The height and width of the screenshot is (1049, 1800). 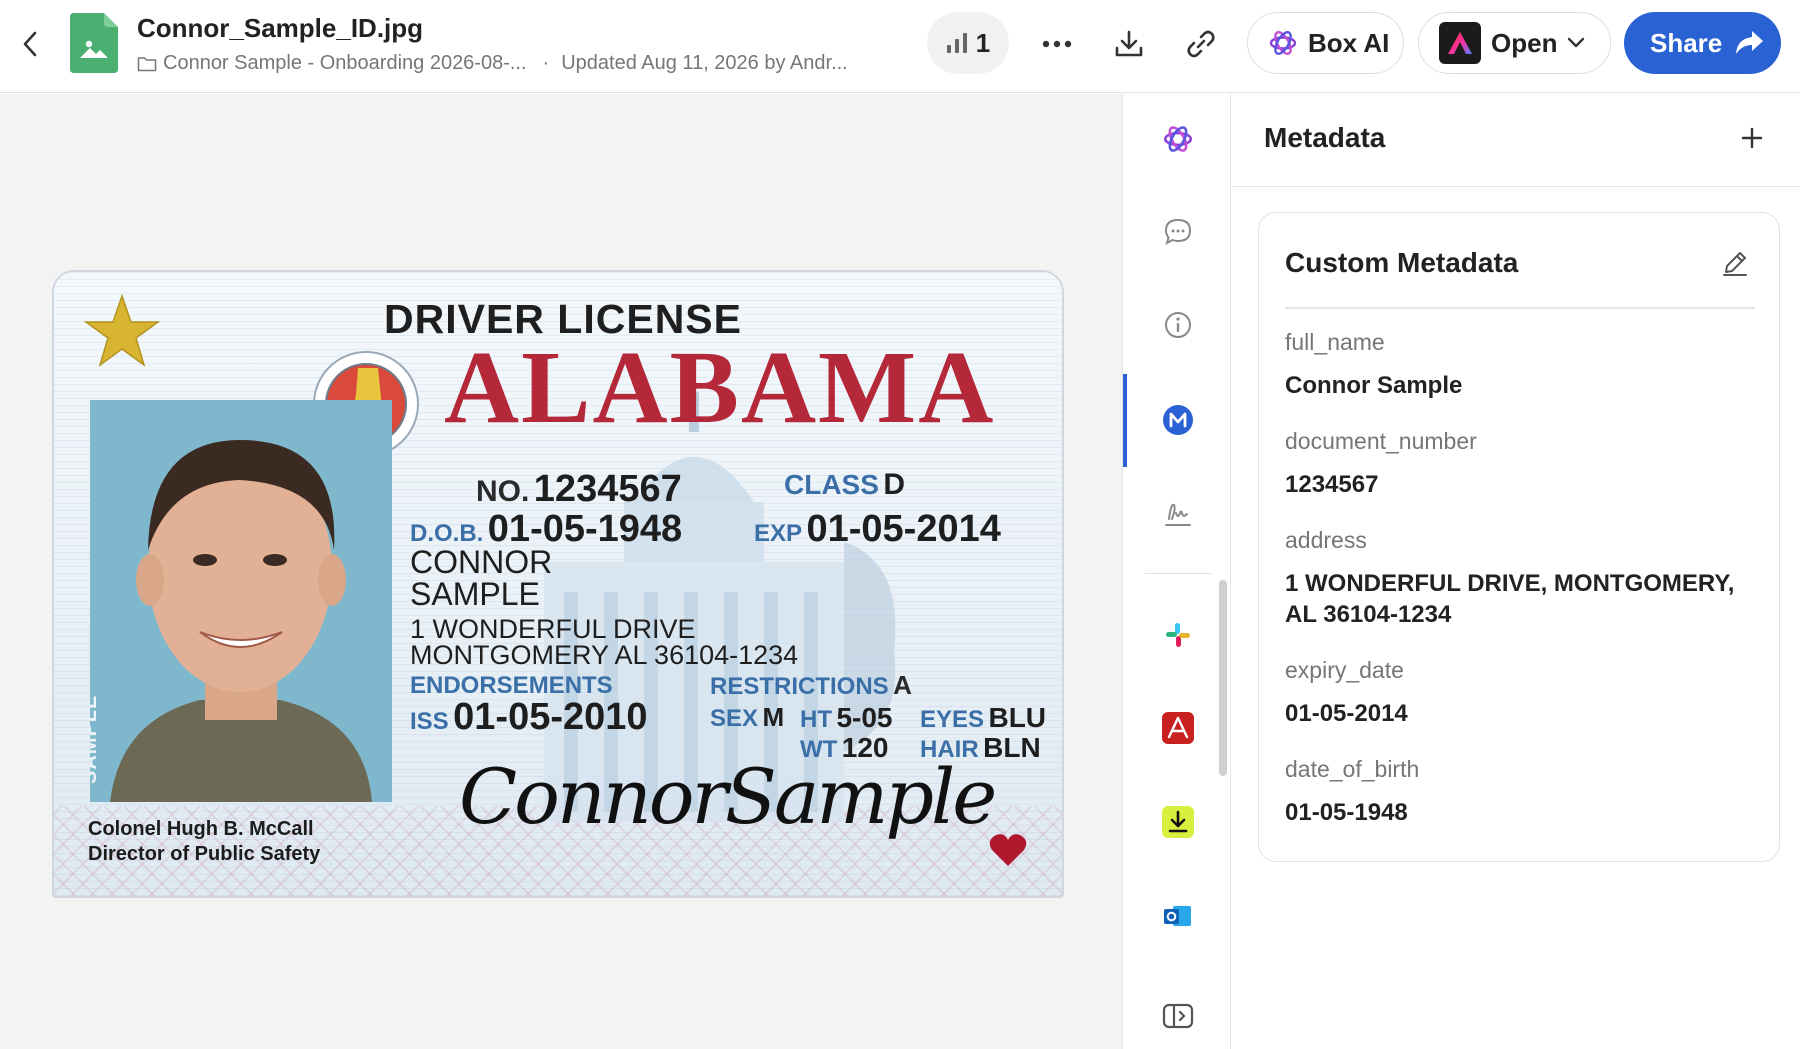 I want to click on metadata-value: 1234567, so click(x=1520, y=484).